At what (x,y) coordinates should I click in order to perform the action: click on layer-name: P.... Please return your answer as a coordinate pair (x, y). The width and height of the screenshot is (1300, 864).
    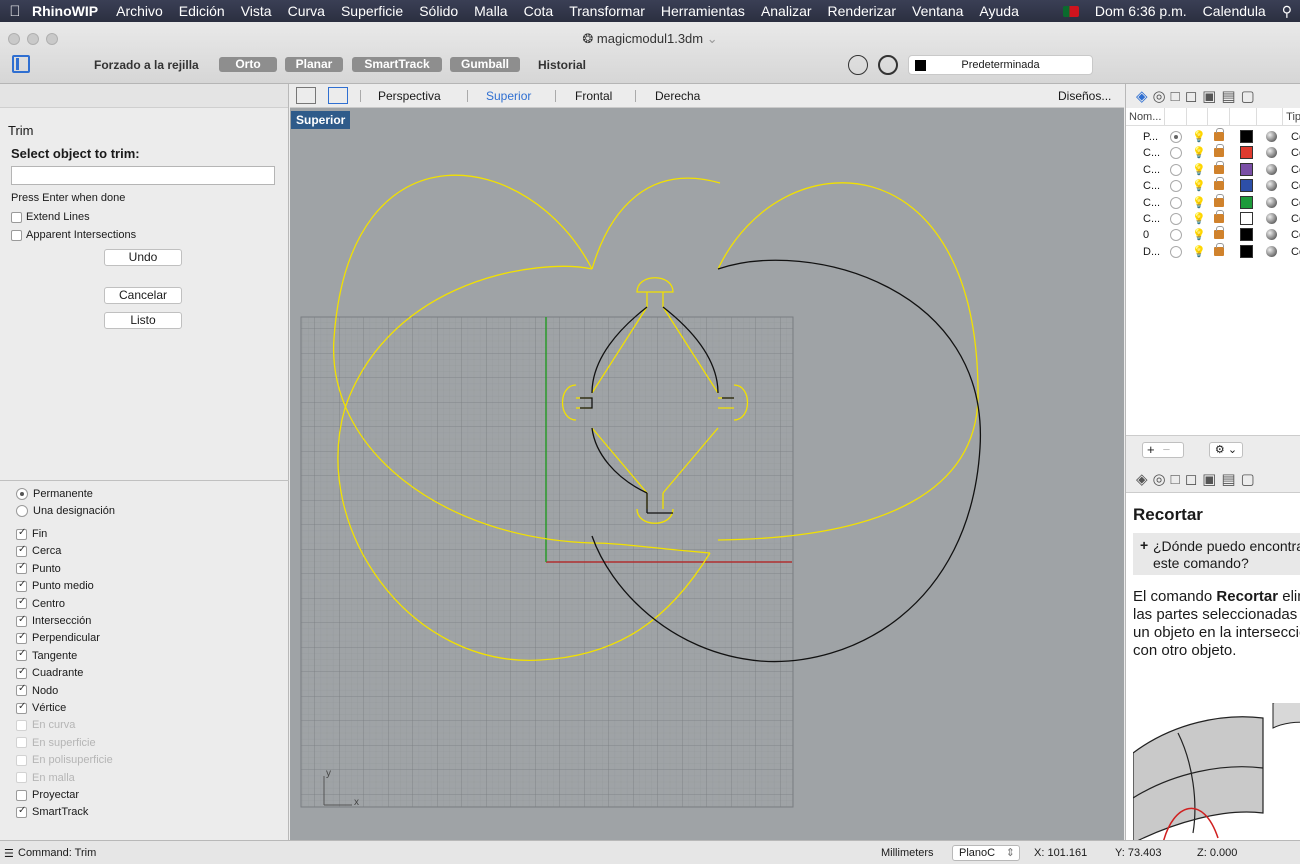
    Looking at the image, I should click on (1150, 137).